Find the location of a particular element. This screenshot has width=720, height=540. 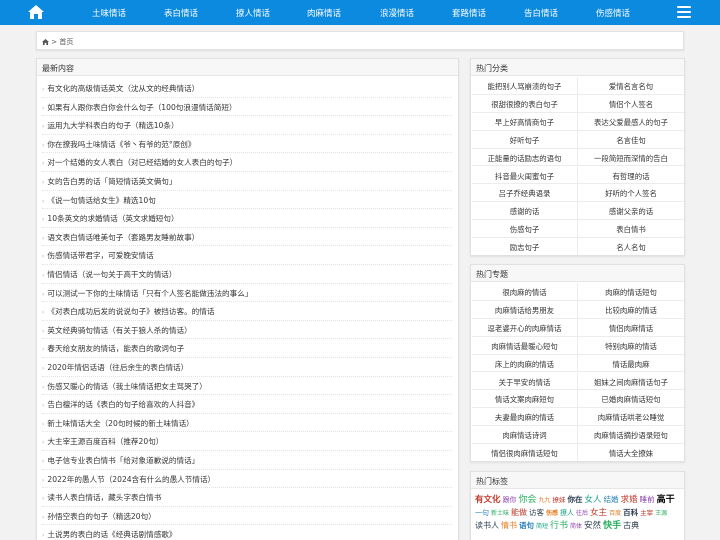

tag-link: 百科 is located at coordinates (630, 512).